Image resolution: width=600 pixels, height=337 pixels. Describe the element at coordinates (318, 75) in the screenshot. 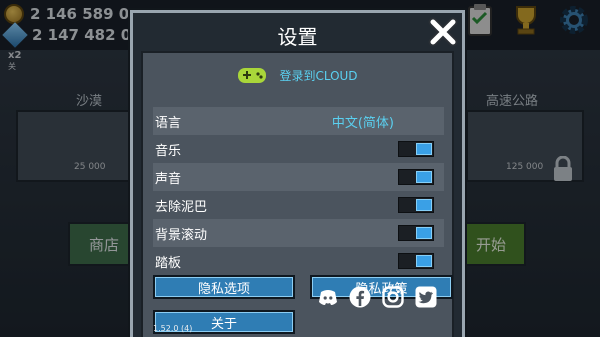

I see `cloud-login-label: 登录到CLOUD` at that location.